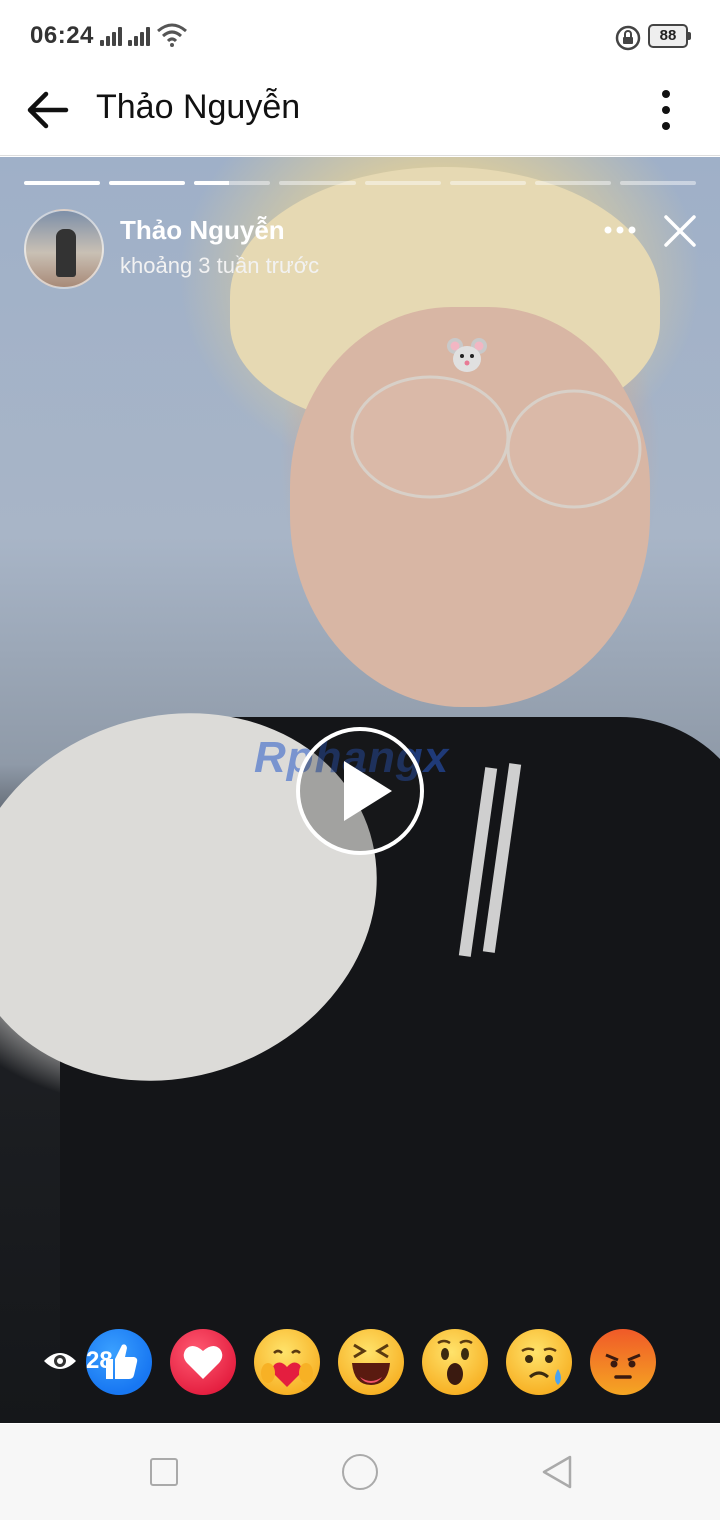 The width and height of the screenshot is (720, 1520). I want to click on wow-reaction-icon, so click(455, 1362).